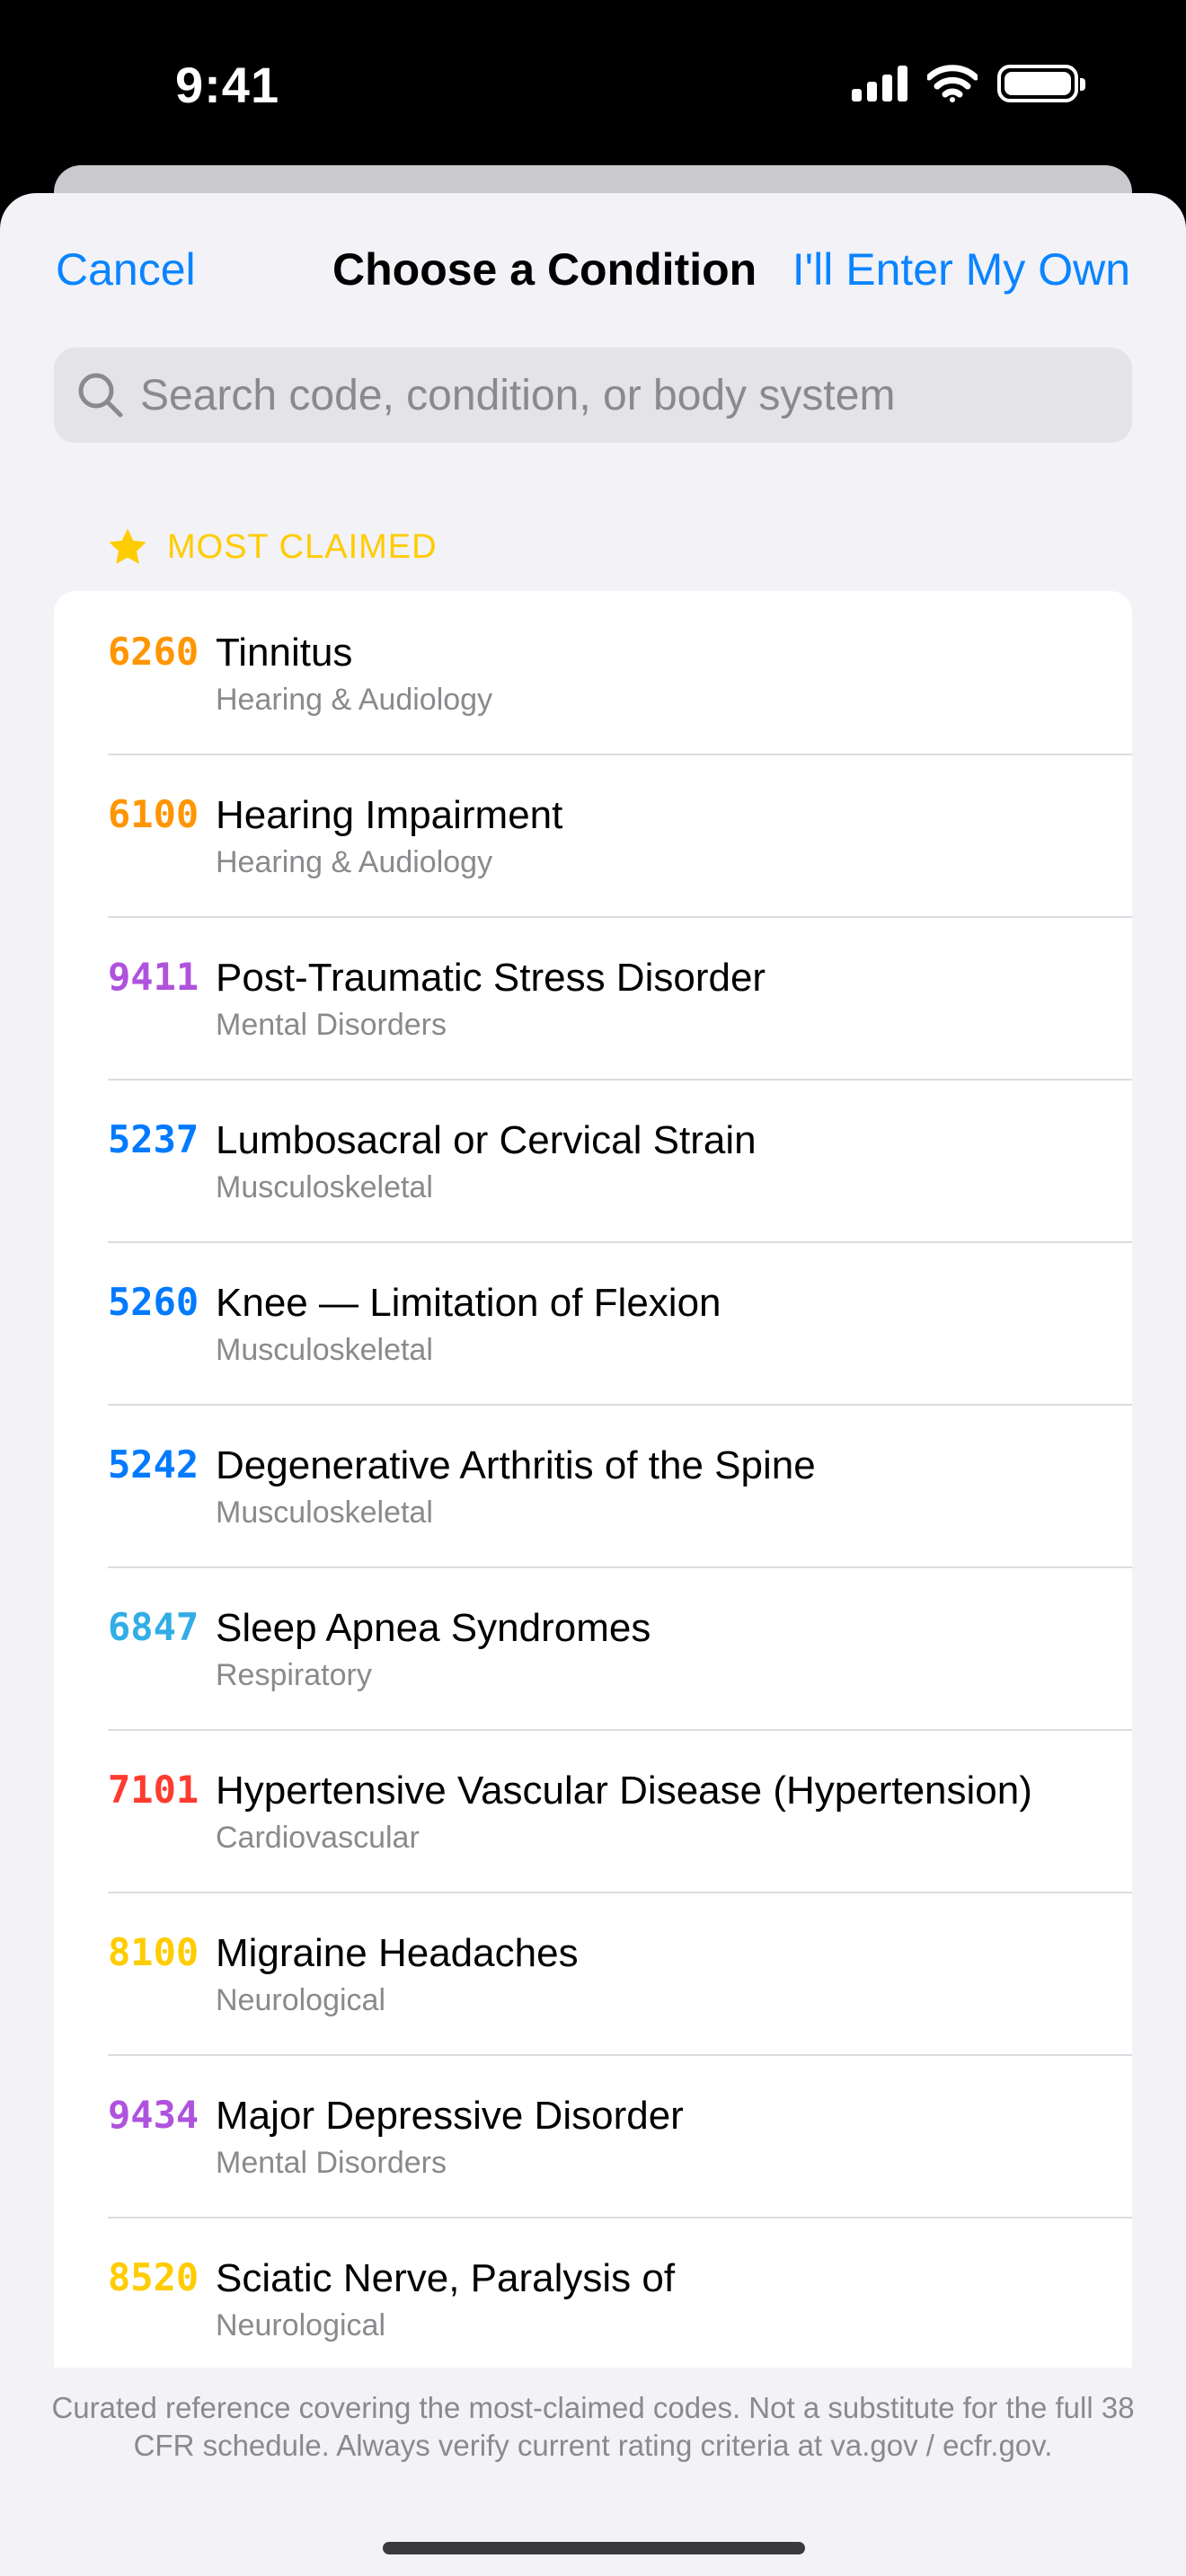 This screenshot has width=1186, height=2576. I want to click on condition-code: 5242, so click(153, 1464).